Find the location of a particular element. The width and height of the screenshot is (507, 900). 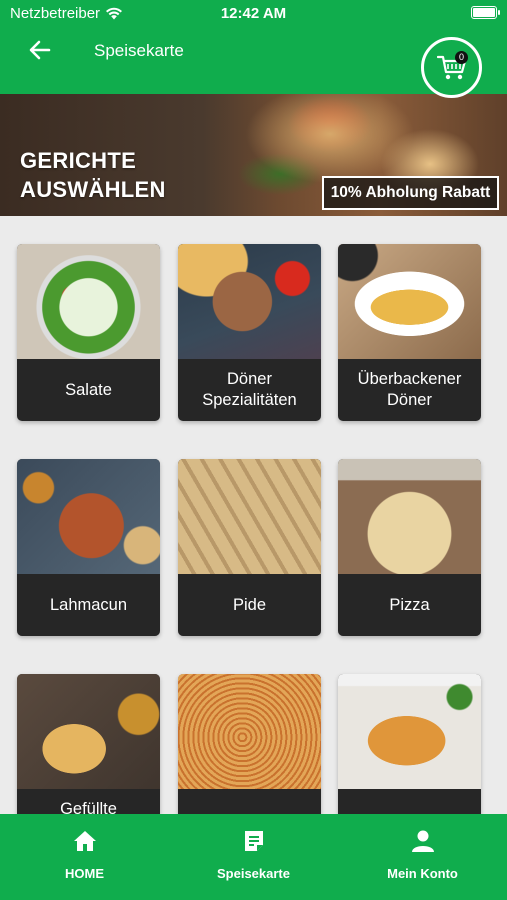

cart-count-badge: 0 is located at coordinates (461, 57).